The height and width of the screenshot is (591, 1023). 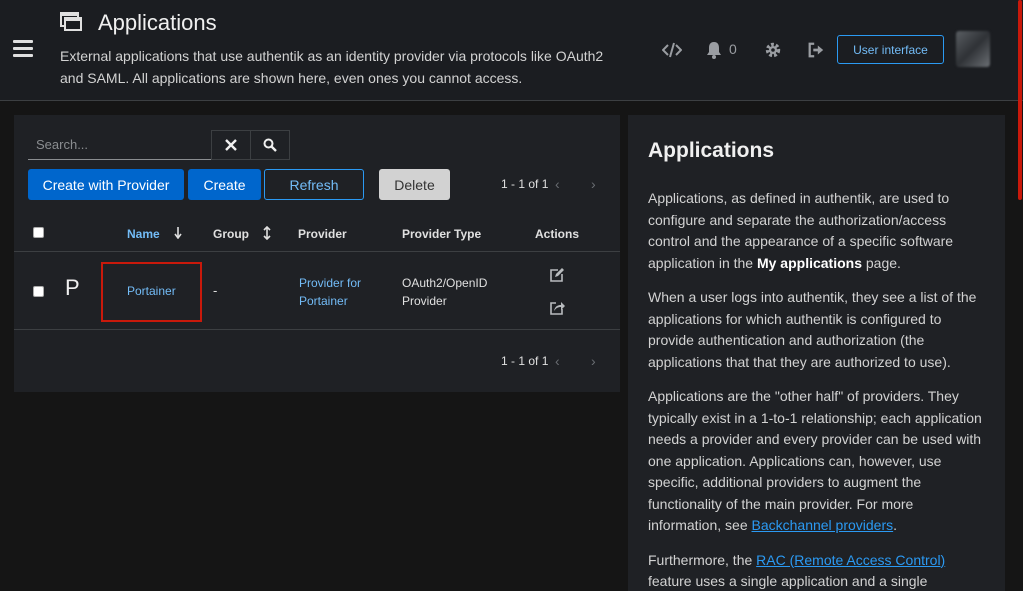 What do you see at coordinates (816, 50) in the screenshot?
I see `sign-out-icon` at bounding box center [816, 50].